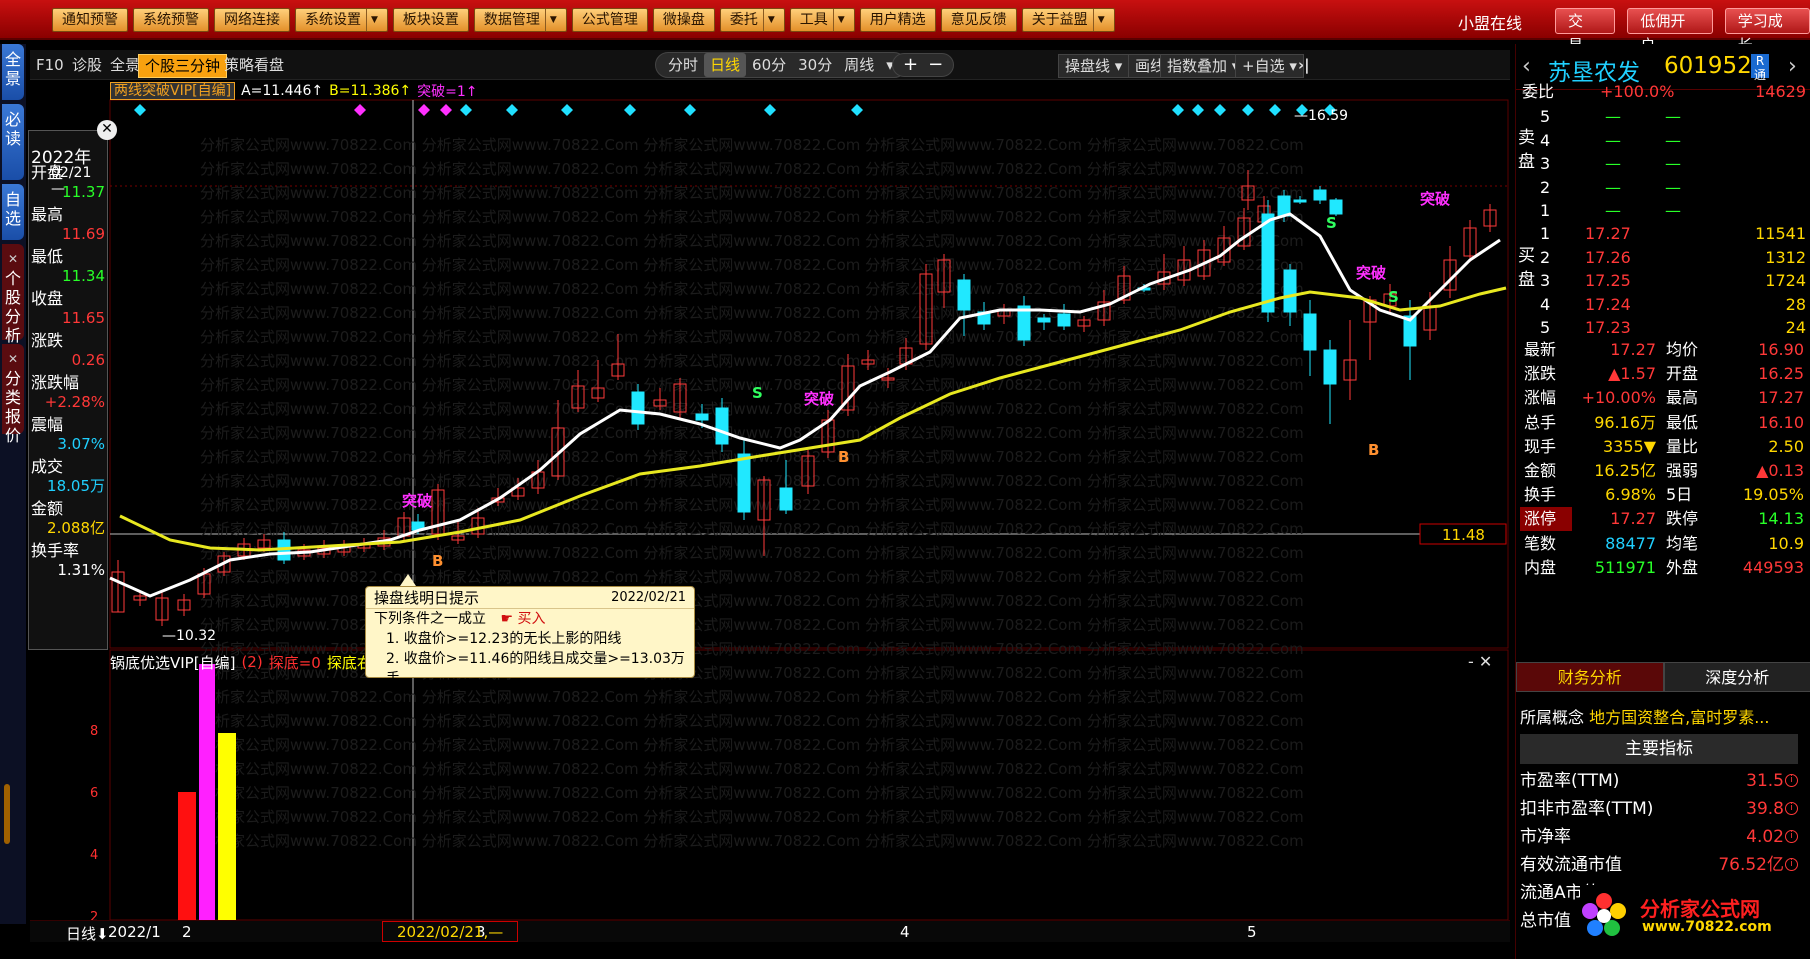  I want to click on quote-row: 最新 17.27 均价 16.90, so click(1663, 350).